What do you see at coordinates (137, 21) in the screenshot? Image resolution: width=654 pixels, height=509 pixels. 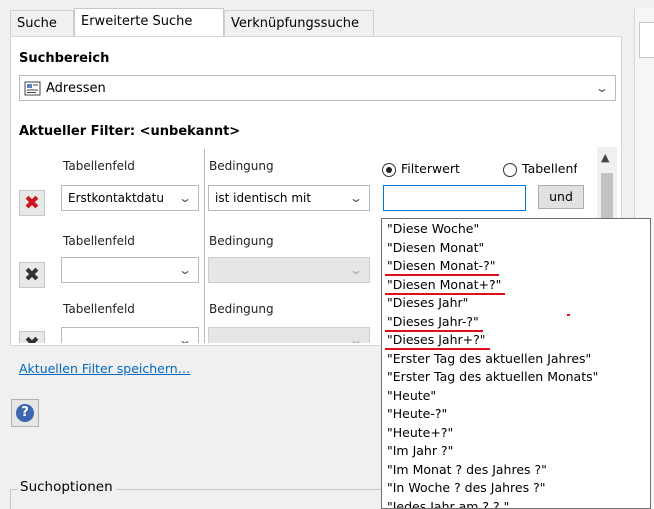 I see `tab-label: Erweiterte Suche` at bounding box center [137, 21].